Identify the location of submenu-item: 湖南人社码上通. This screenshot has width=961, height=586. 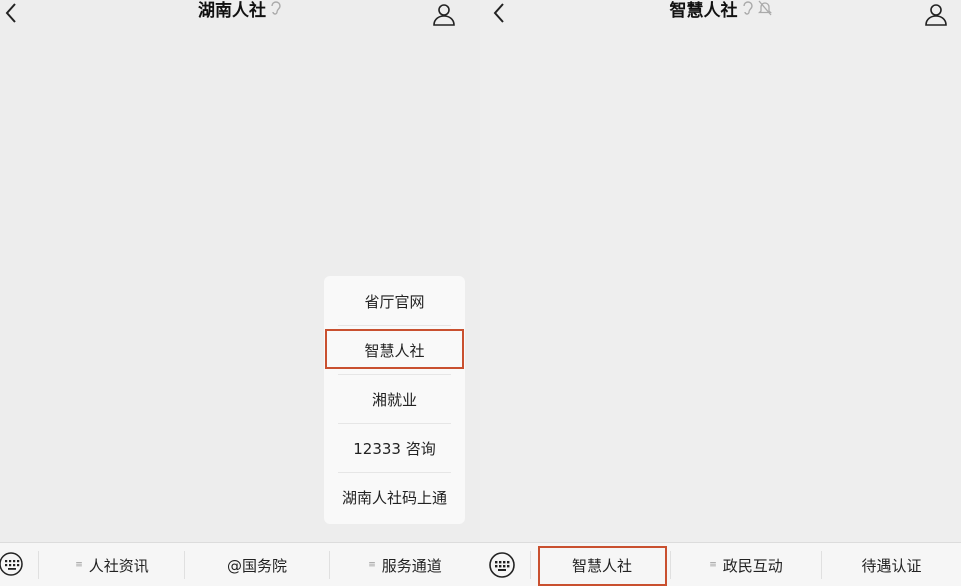
(394, 497).